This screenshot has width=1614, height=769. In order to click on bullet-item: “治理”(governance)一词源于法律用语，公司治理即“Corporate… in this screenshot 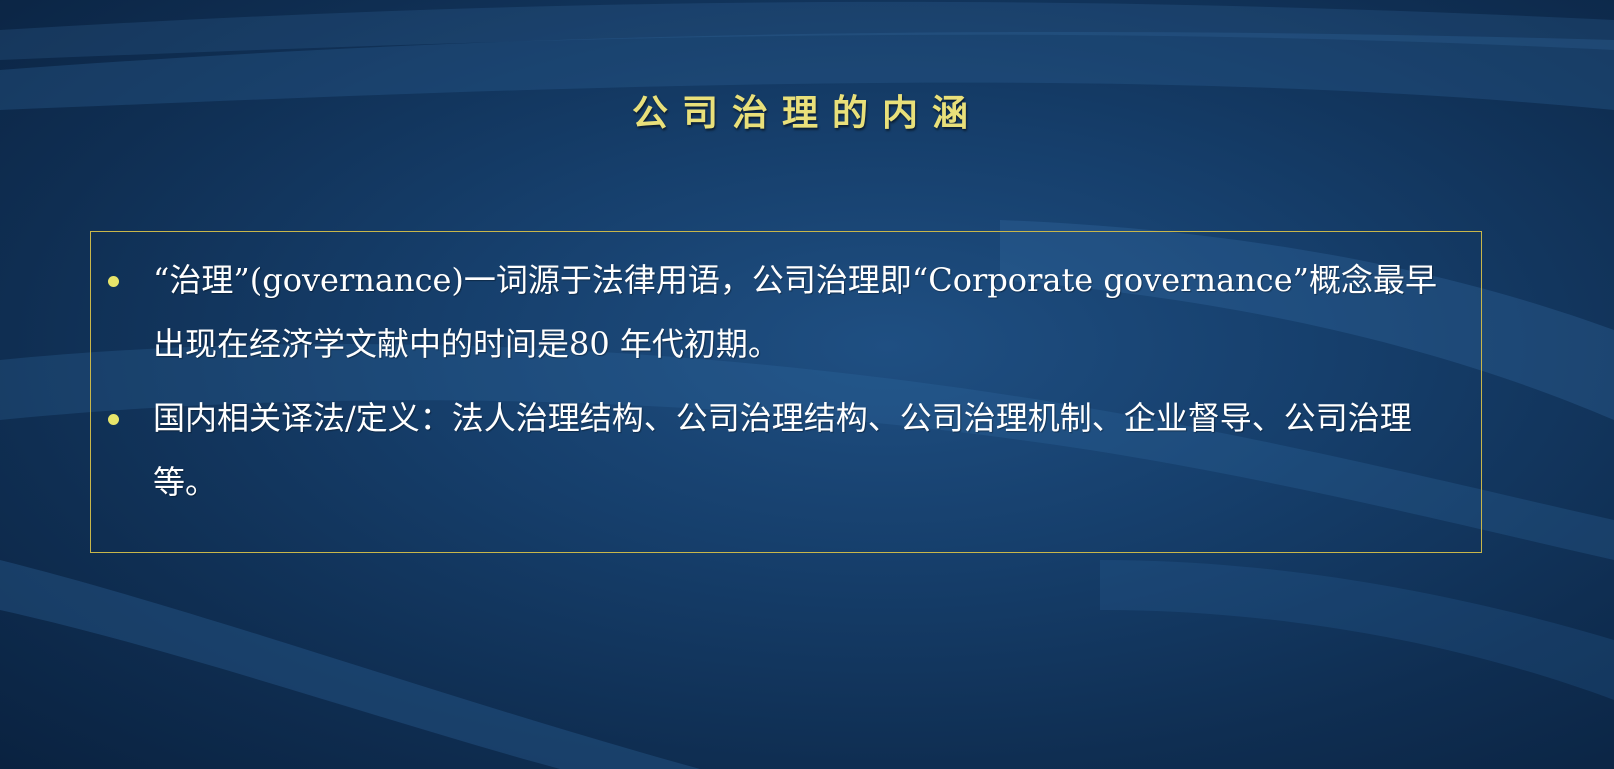, I will do `click(774, 312)`.